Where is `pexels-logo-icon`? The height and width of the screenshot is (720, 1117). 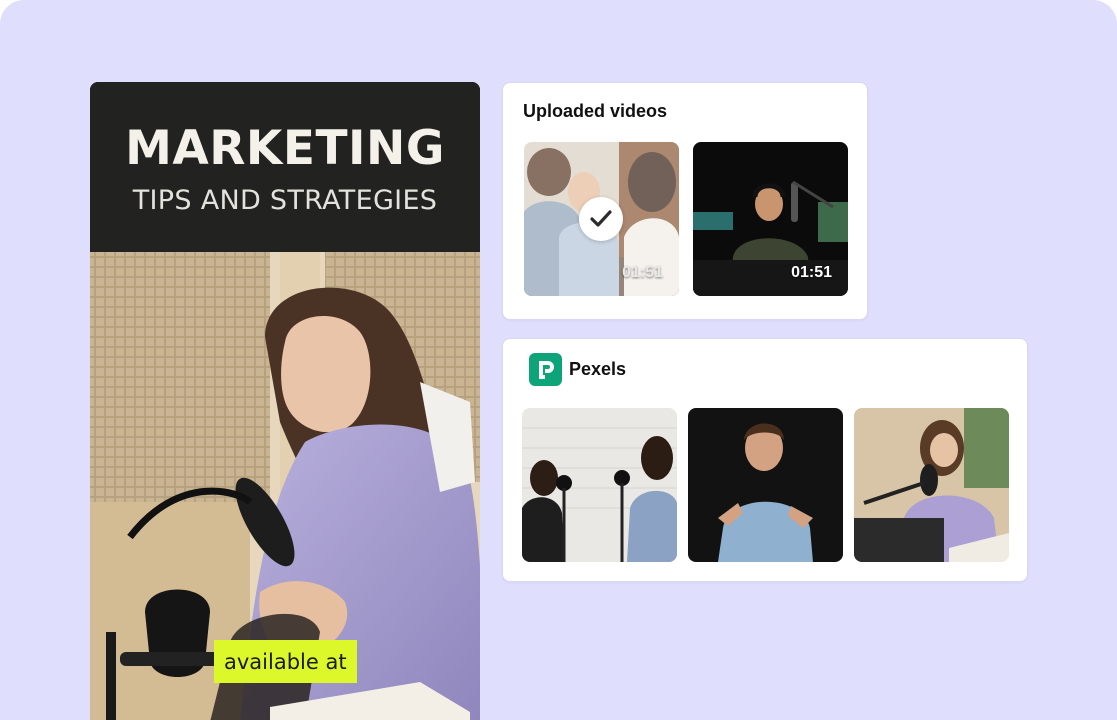 pexels-logo-icon is located at coordinates (545, 369).